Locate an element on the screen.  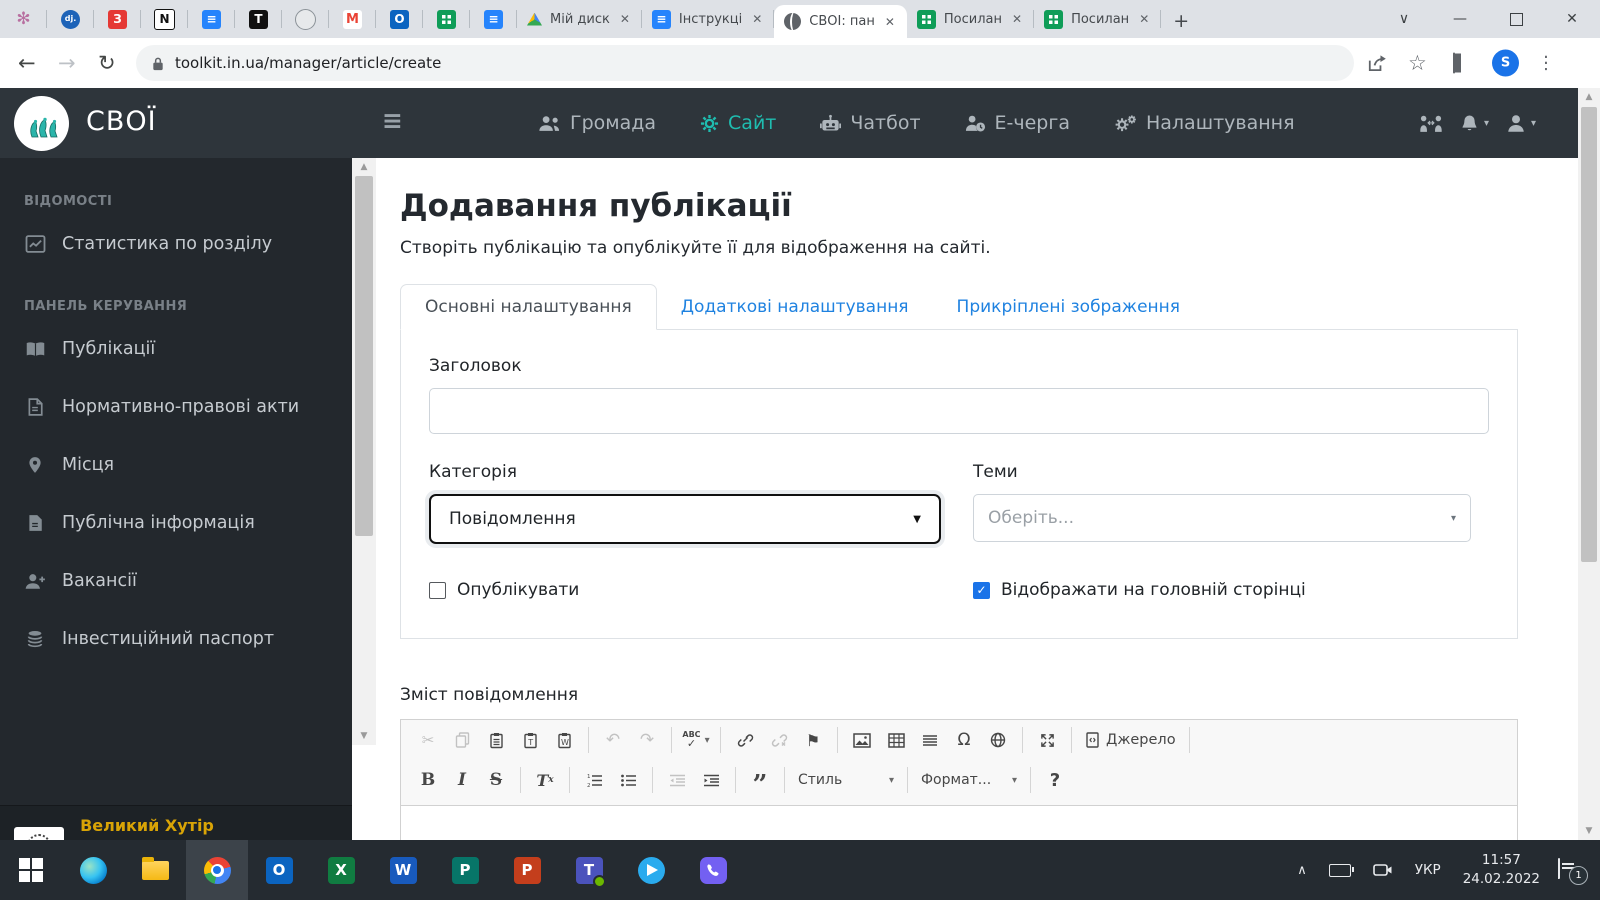
taskbar-publisher: P is located at coordinates (465, 870).